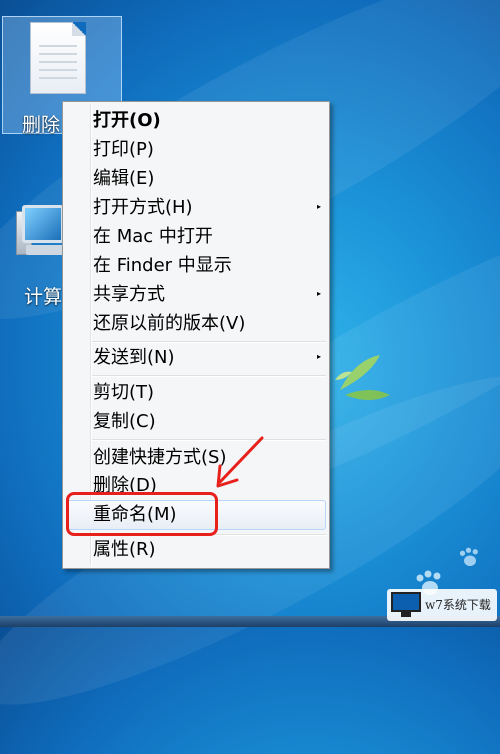 The image size is (500, 754). What do you see at coordinates (129, 295) in the screenshot?
I see `menu-item-share-with: 共享方式` at bounding box center [129, 295].